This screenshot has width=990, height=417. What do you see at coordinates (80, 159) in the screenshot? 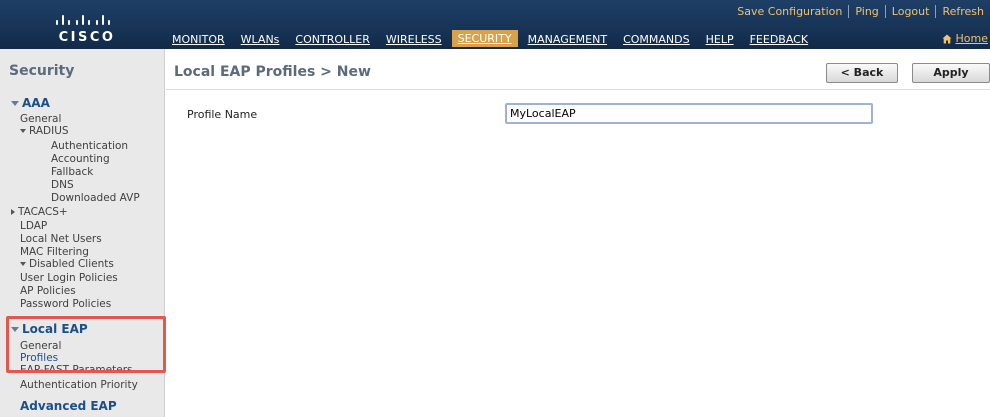
I see `sidebar-item-accounting: Accounting` at bounding box center [80, 159].